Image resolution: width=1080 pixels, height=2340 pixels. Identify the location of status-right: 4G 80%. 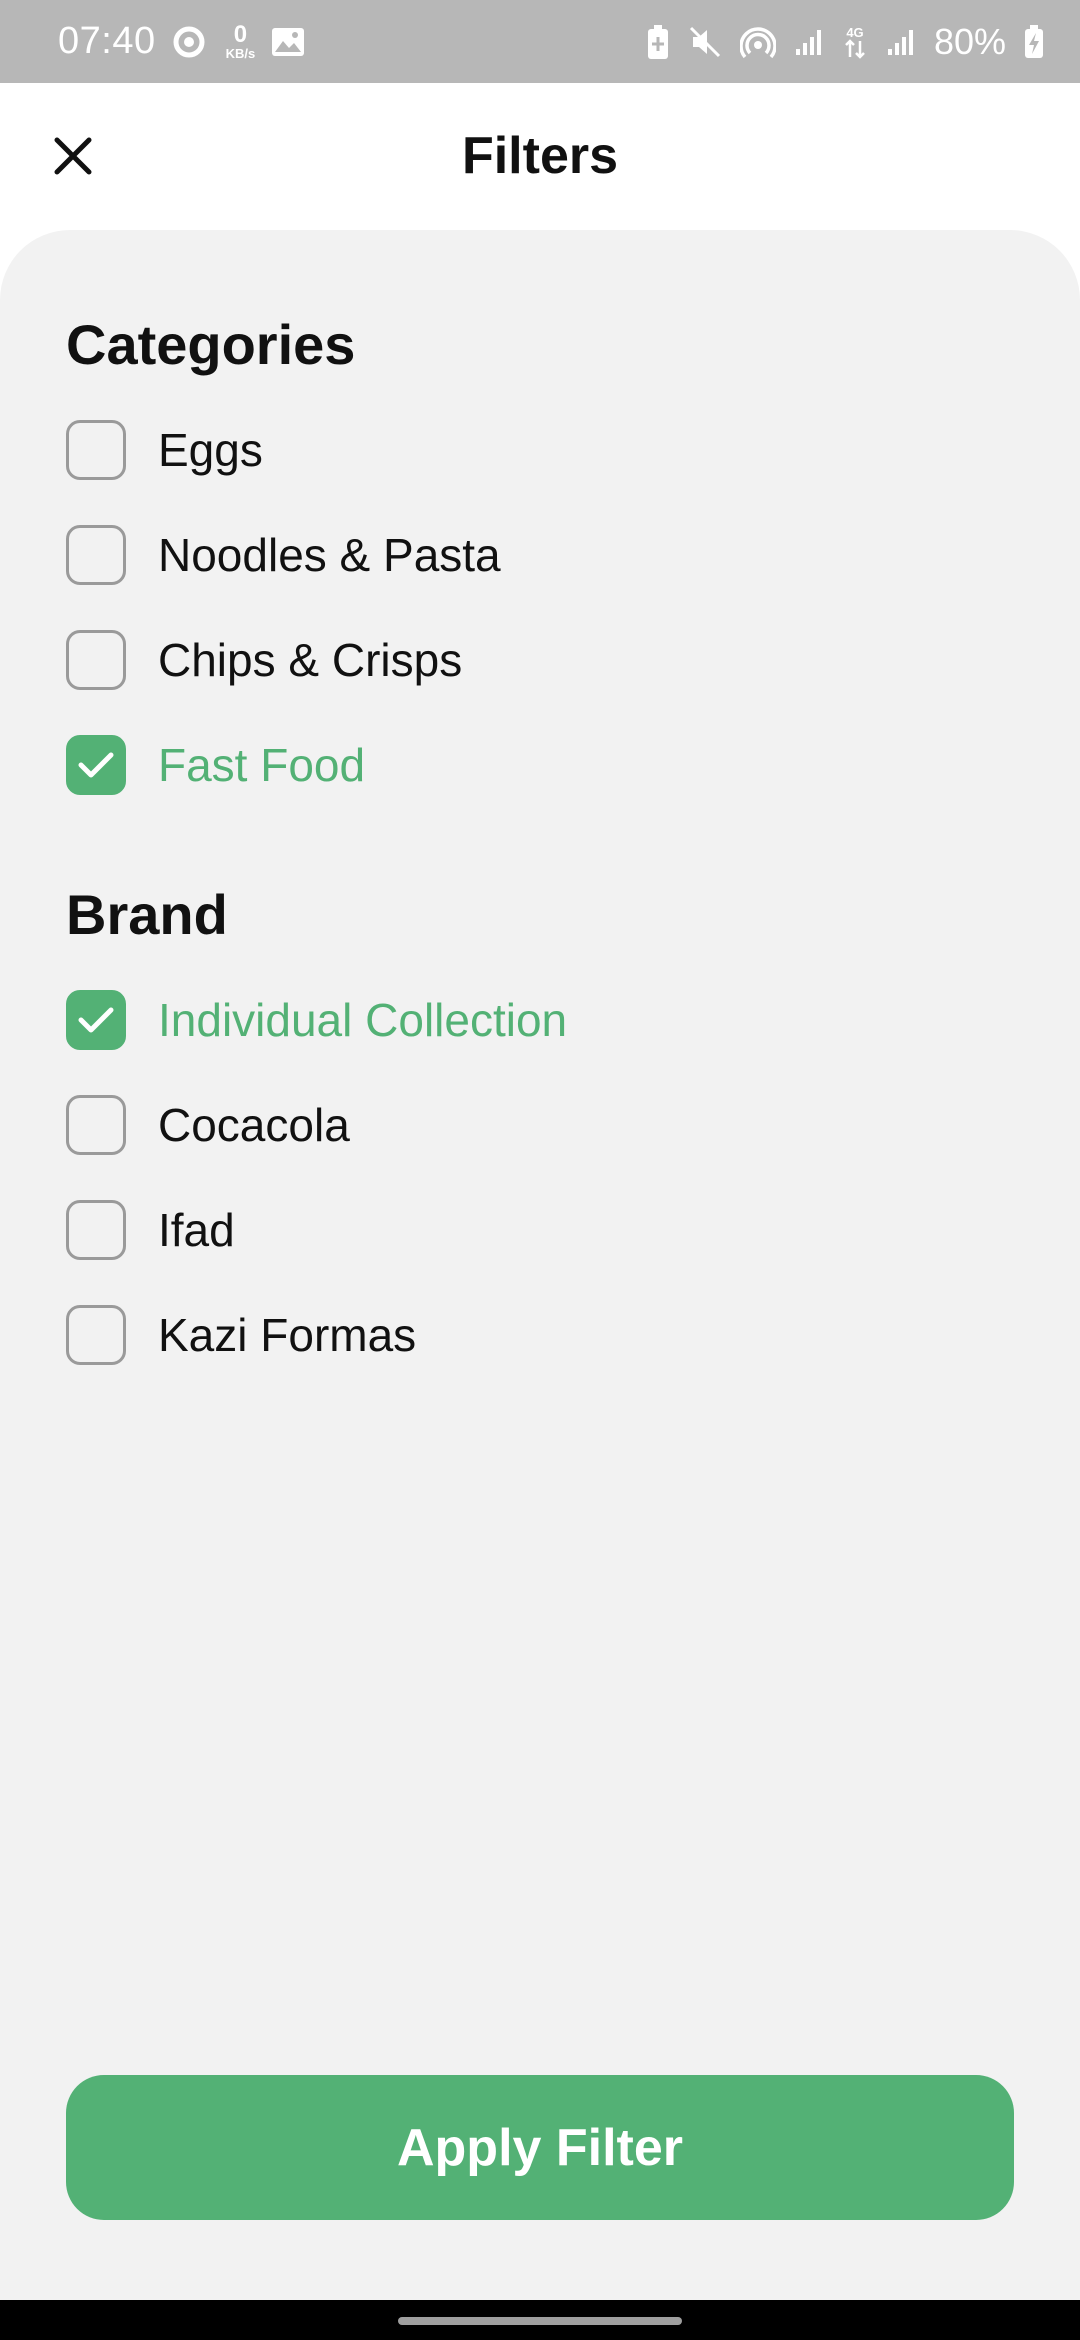
(845, 41).